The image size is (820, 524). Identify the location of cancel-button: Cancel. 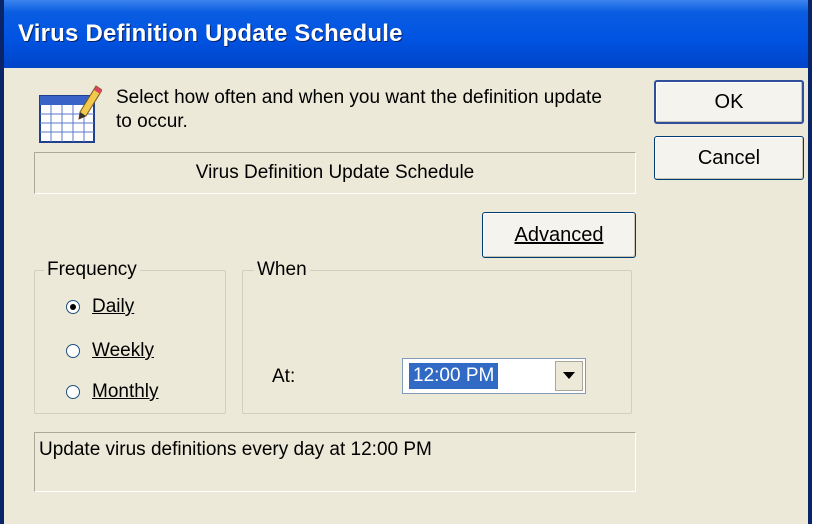
(729, 158).